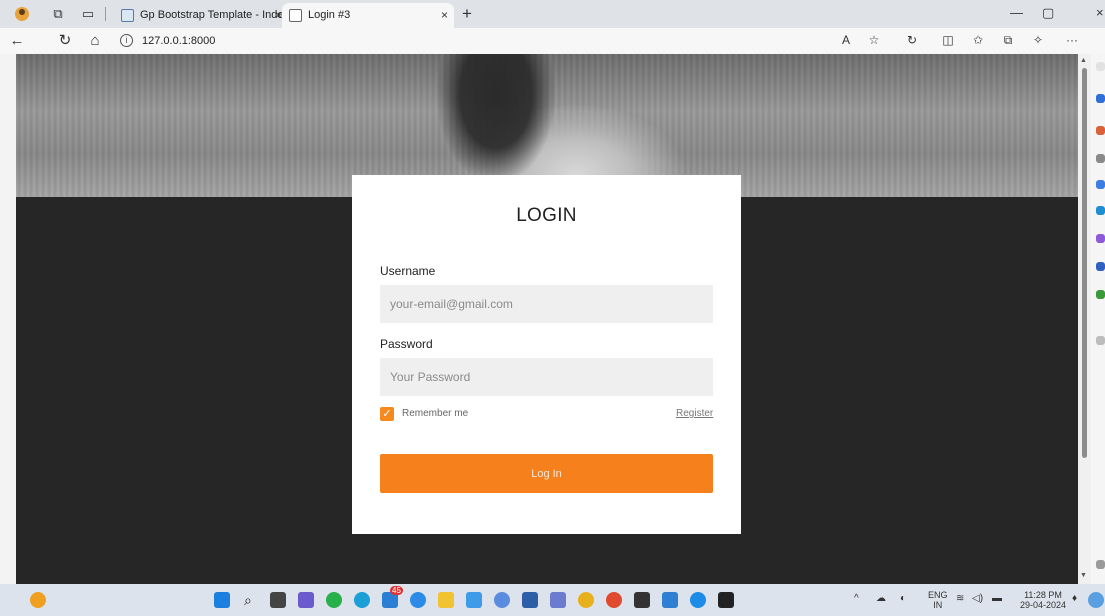 This screenshot has height=616, width=1105. Describe the element at coordinates (1100, 66) in the screenshot. I see `sidebar-search-icon` at that location.